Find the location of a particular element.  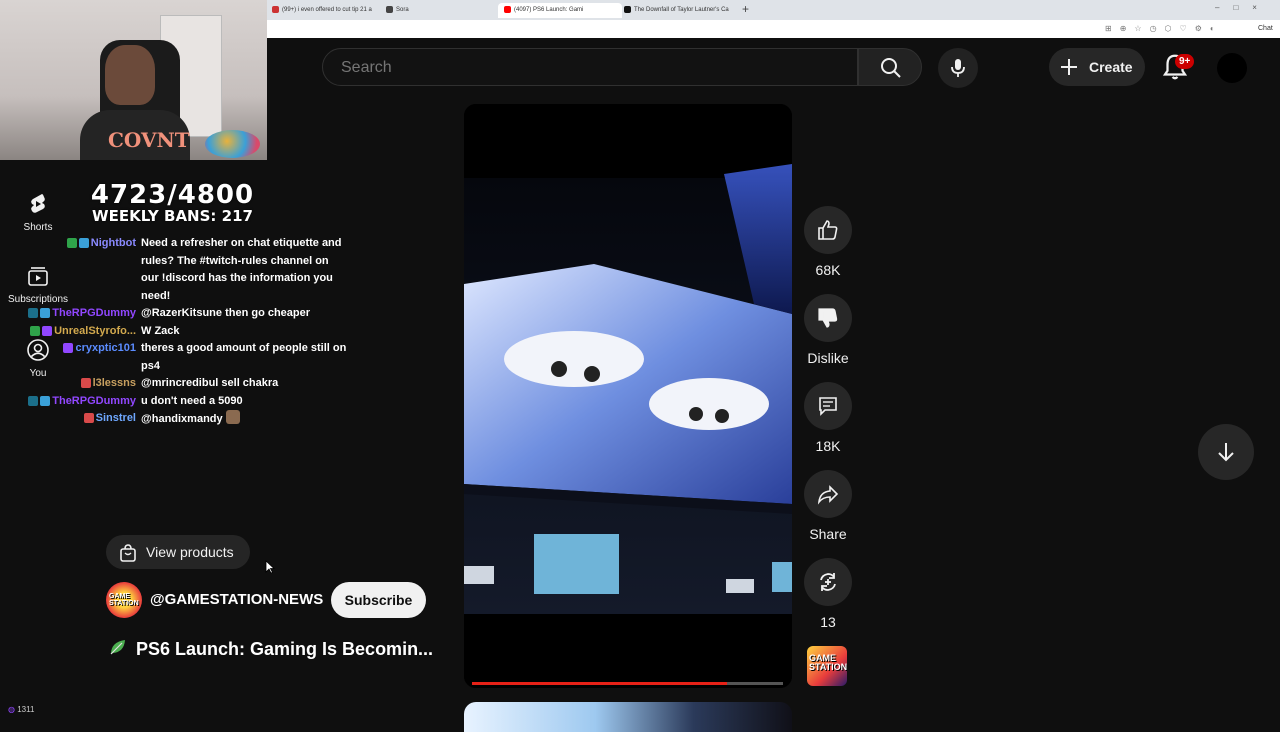

share-label: Share is located at coordinates (828, 534).